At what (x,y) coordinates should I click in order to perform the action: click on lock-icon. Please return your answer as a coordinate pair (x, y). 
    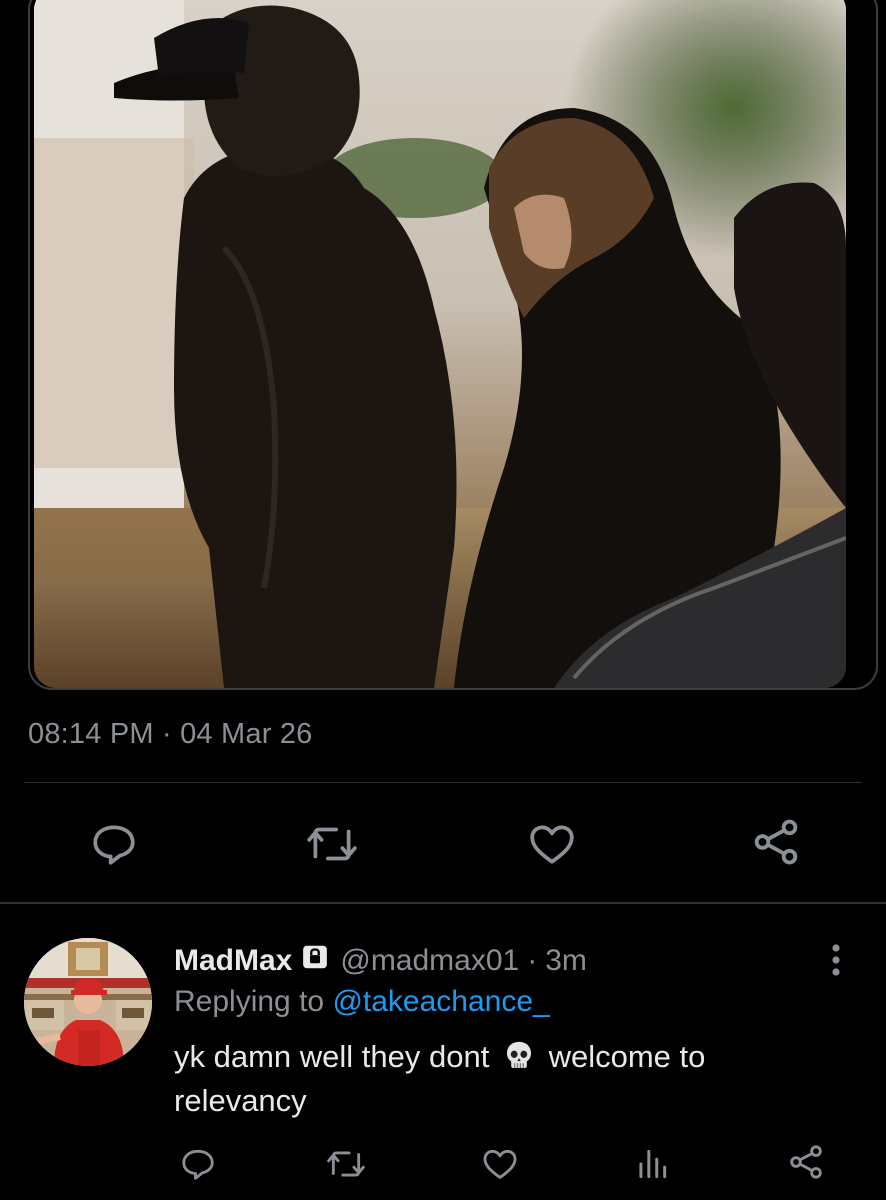
    Looking at the image, I should click on (315, 961).